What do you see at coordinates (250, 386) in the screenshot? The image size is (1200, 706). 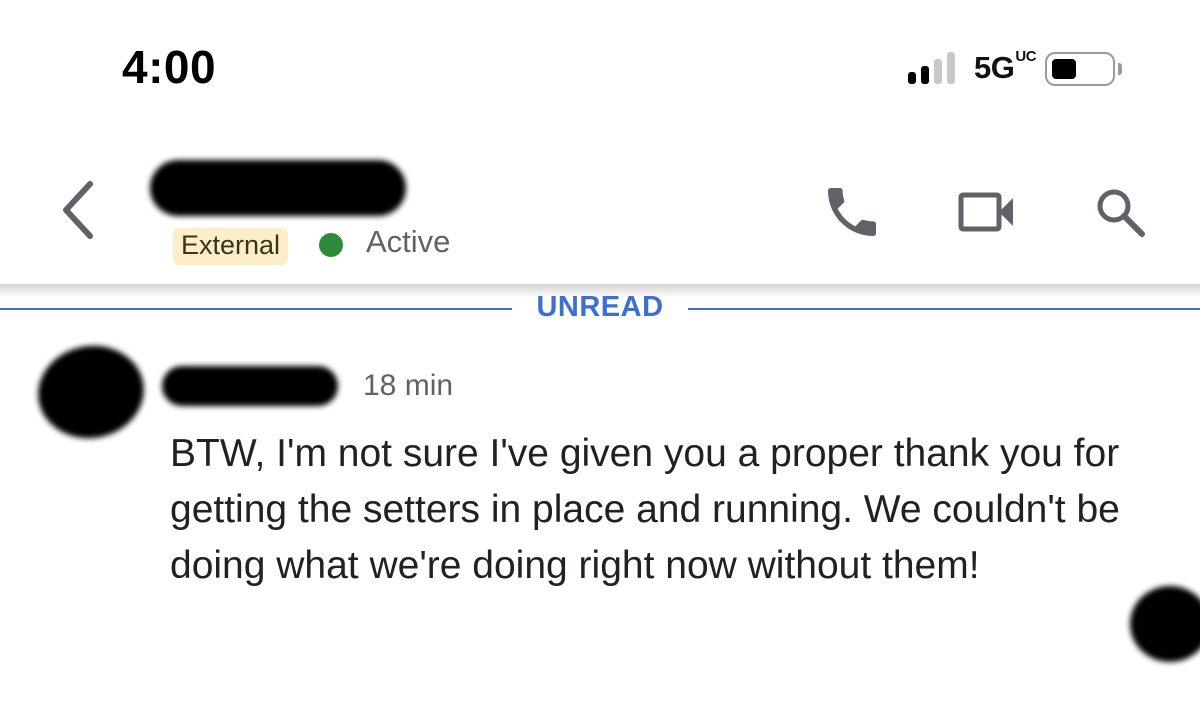 I see `redacted-sender-name` at bounding box center [250, 386].